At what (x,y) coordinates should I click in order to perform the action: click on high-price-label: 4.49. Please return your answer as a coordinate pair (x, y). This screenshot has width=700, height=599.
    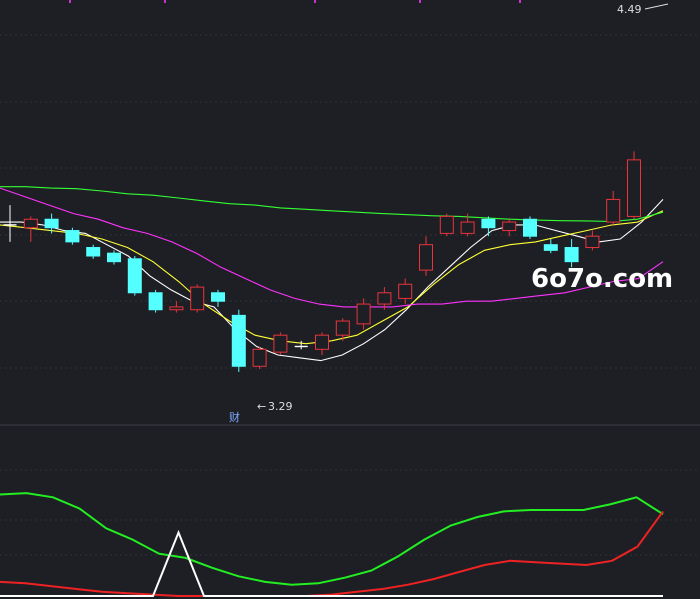
    Looking at the image, I should click on (629, 9).